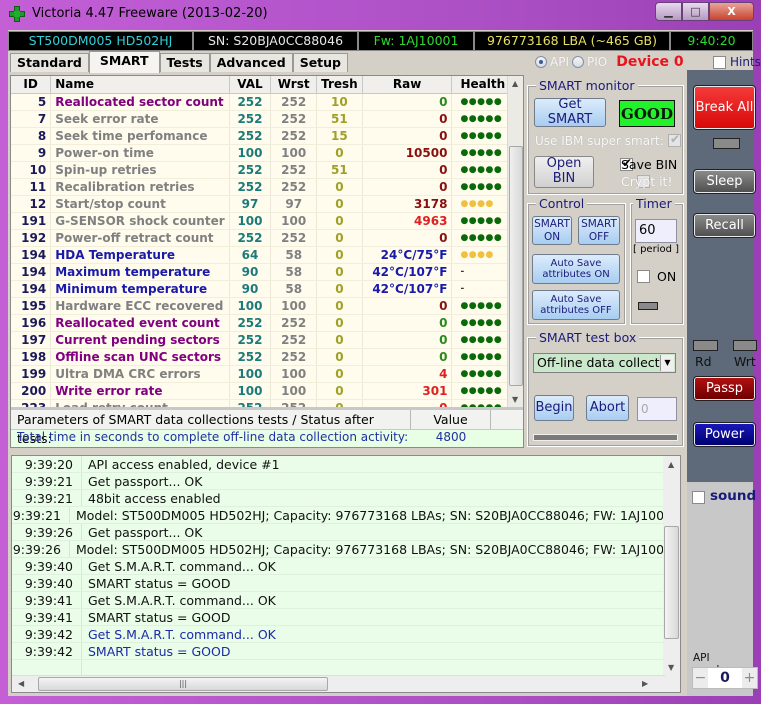 This screenshot has height=704, width=761. What do you see at coordinates (719, 62) in the screenshot?
I see `hints-checkbox` at bounding box center [719, 62].